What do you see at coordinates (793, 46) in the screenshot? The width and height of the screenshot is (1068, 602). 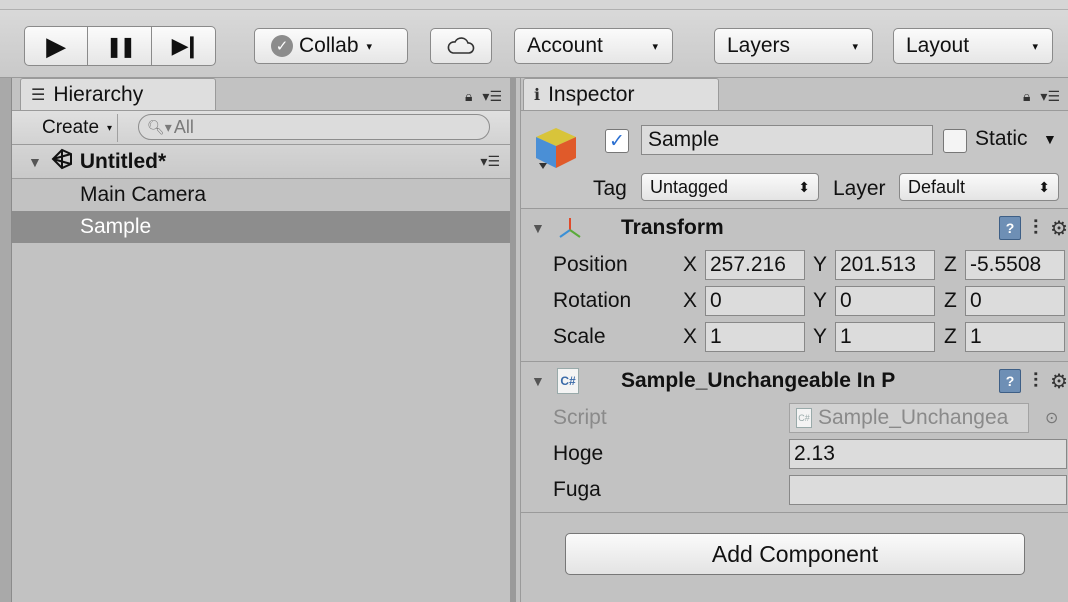 I see `layers-dropdown: Layers ▾` at bounding box center [793, 46].